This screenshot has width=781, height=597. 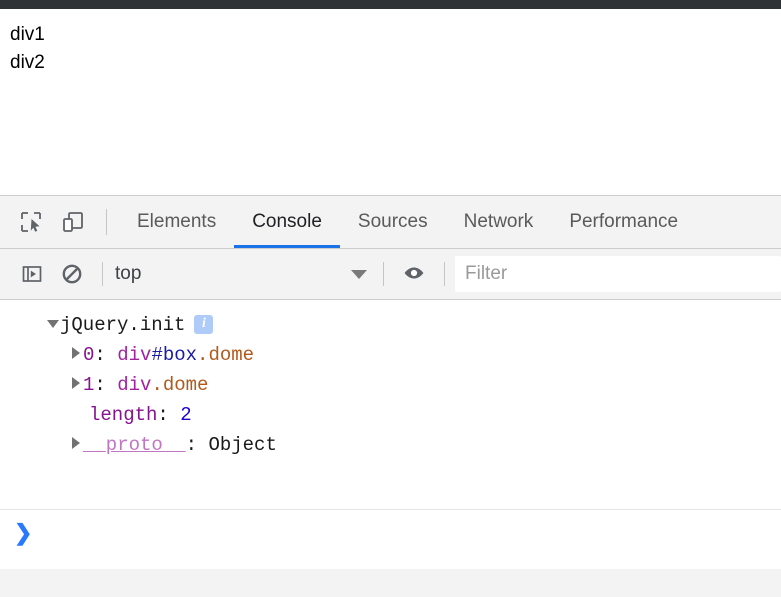 What do you see at coordinates (23, 532) in the screenshot?
I see `prompt-chevron-icon: ❯` at bounding box center [23, 532].